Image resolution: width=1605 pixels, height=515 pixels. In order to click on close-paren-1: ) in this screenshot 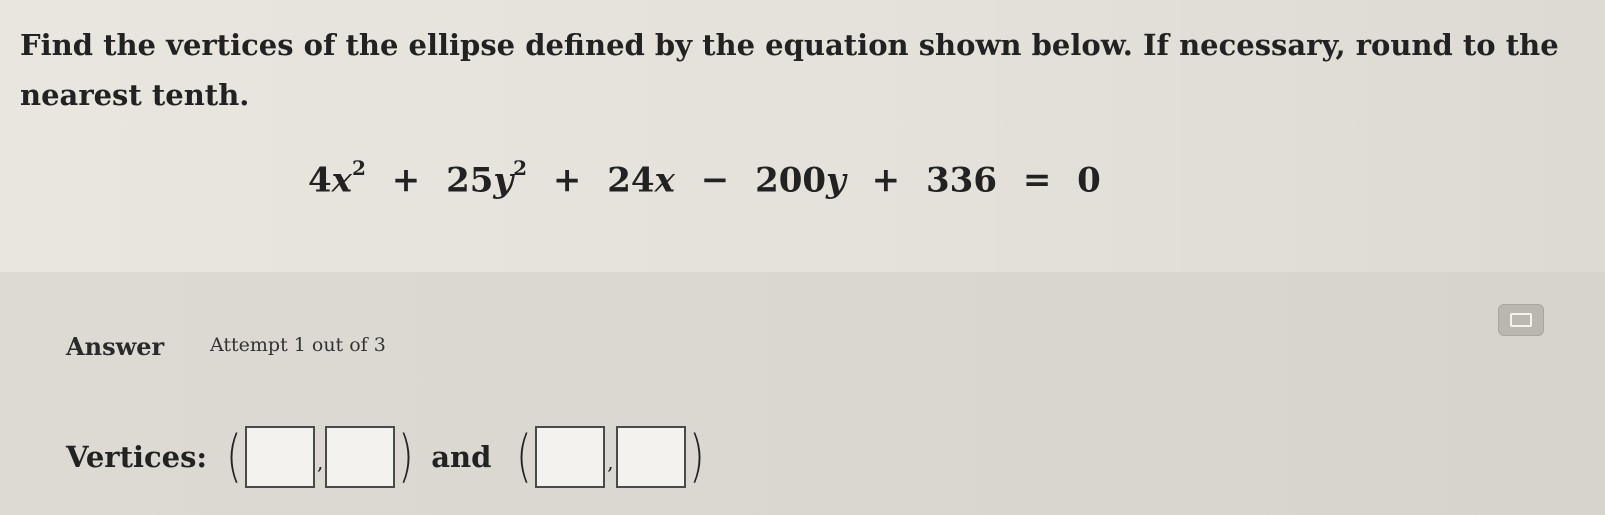, I will do `click(406, 456)`.